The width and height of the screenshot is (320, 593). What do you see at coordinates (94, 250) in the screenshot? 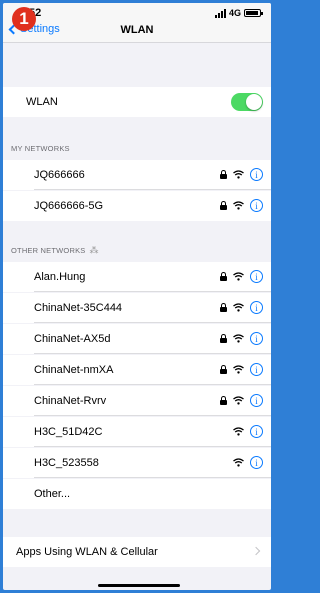
I see `loading-spinner-icon: ⁂` at bounding box center [94, 250].